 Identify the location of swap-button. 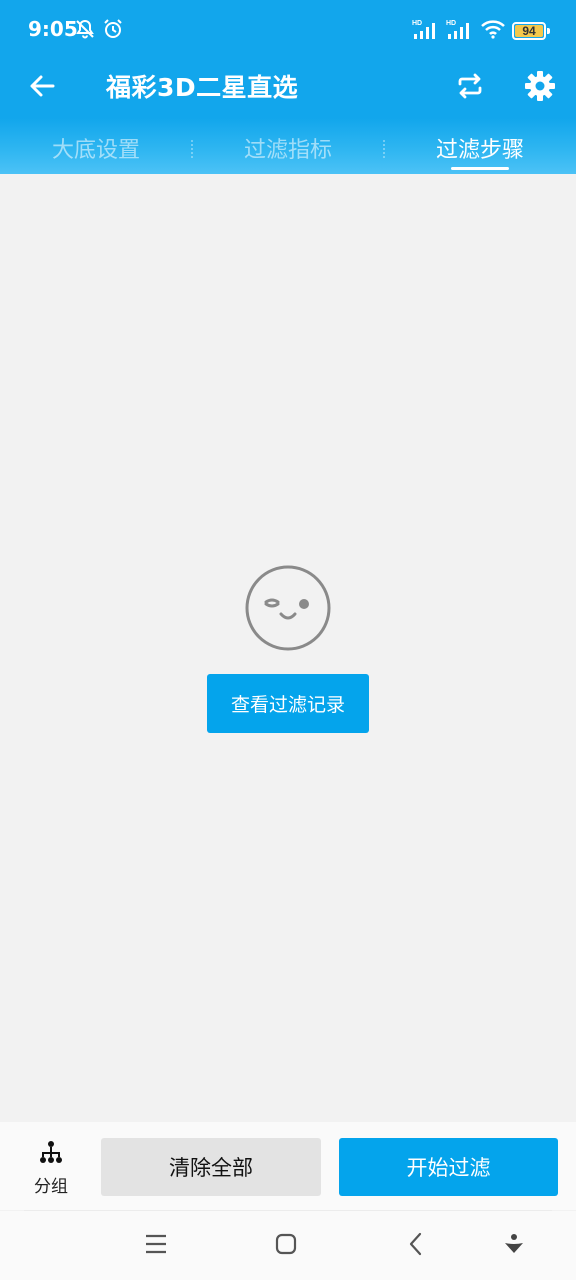
(470, 88).